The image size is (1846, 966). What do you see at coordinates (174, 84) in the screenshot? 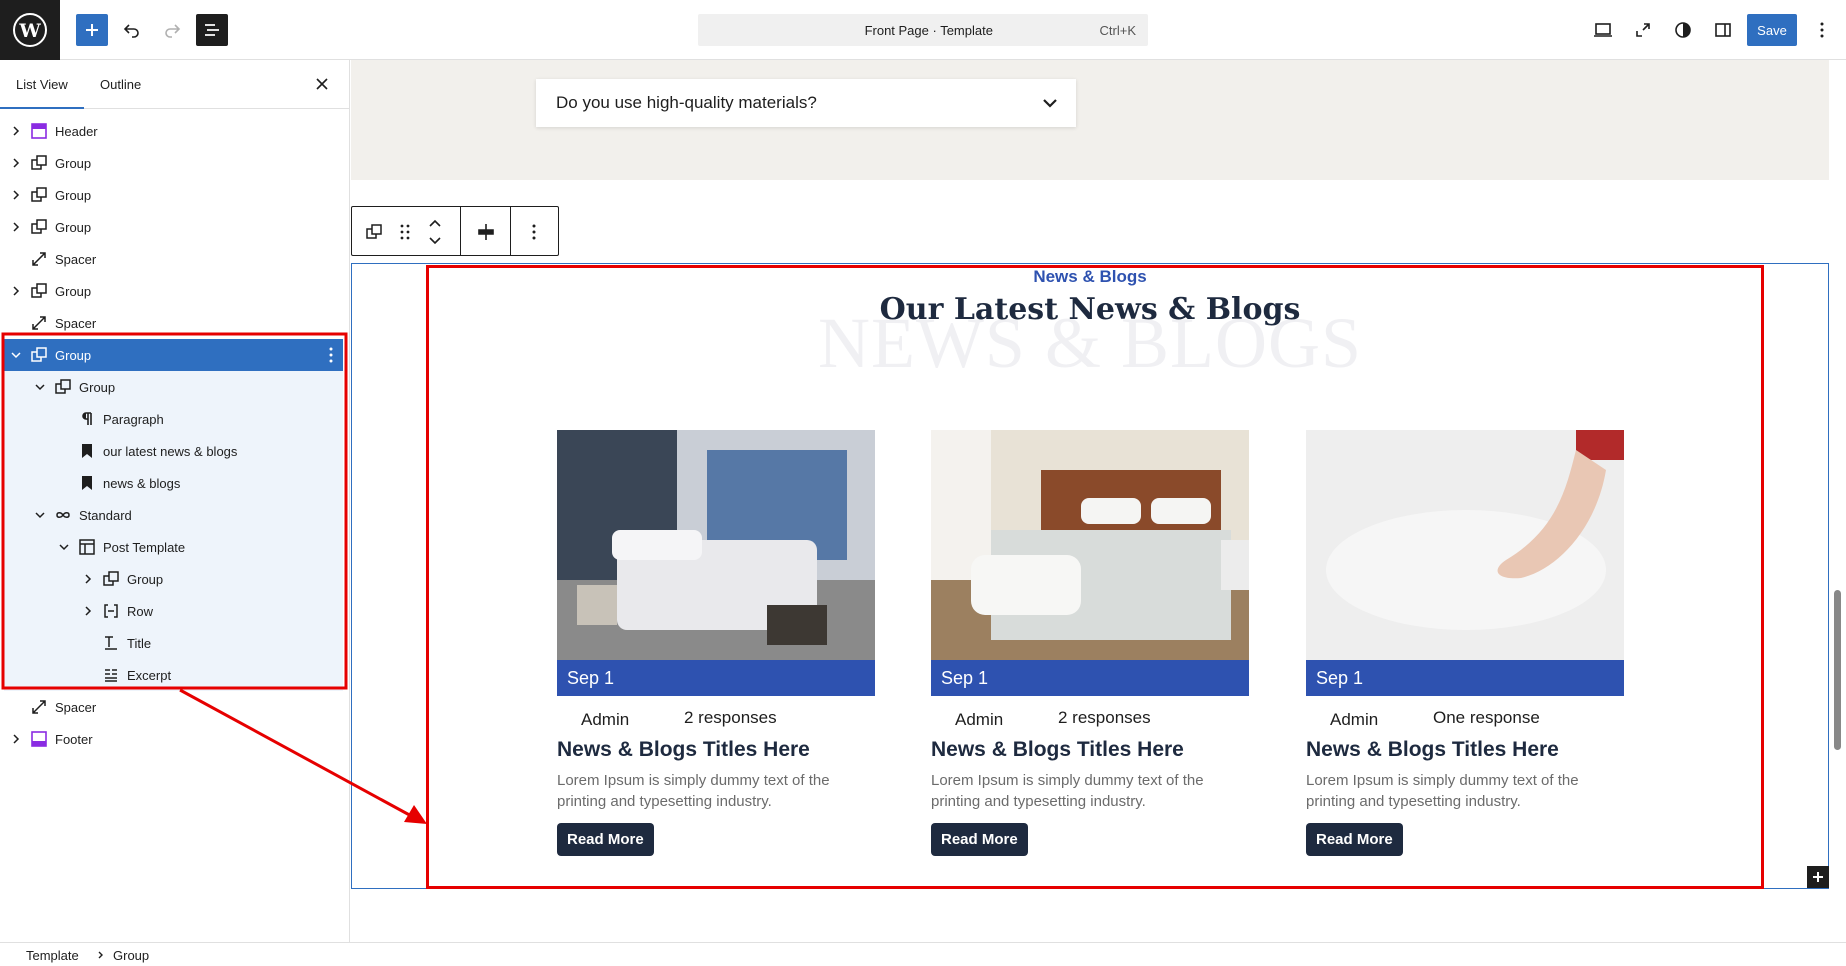
I see `panel-tabs: List View Outline` at bounding box center [174, 84].